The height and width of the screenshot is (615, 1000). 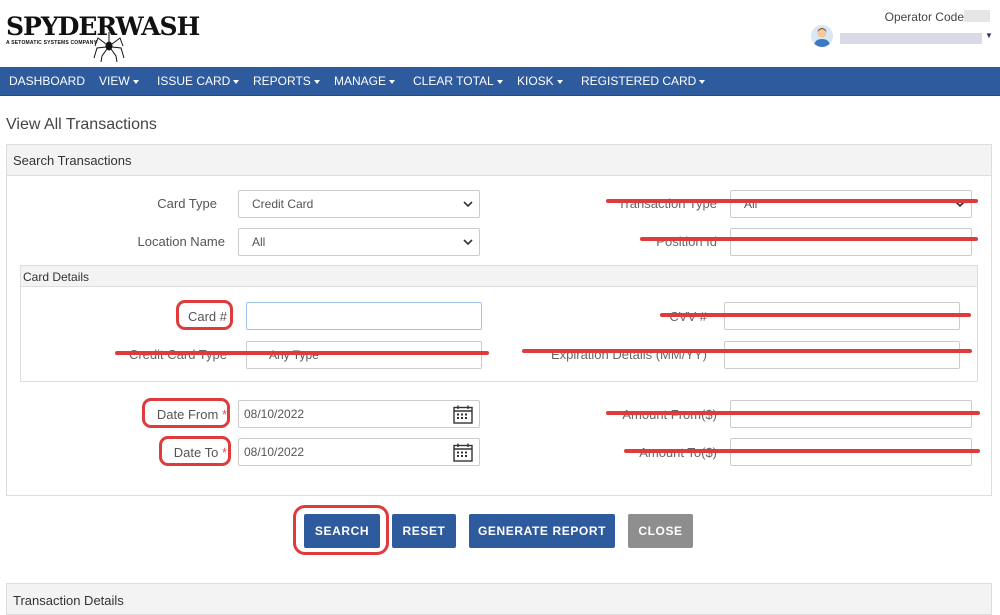 I want to click on location-name-label: Location Name, so click(x=181, y=241).